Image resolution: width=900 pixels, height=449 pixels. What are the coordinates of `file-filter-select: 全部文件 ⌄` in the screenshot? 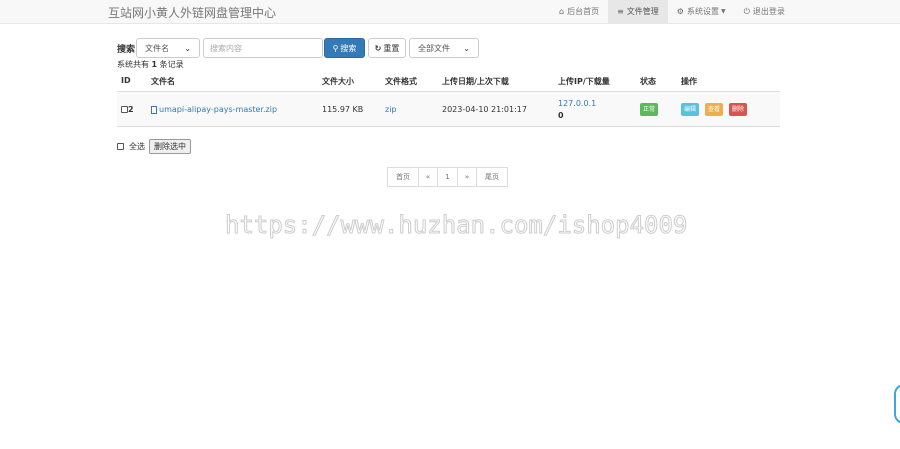 It's located at (444, 48).